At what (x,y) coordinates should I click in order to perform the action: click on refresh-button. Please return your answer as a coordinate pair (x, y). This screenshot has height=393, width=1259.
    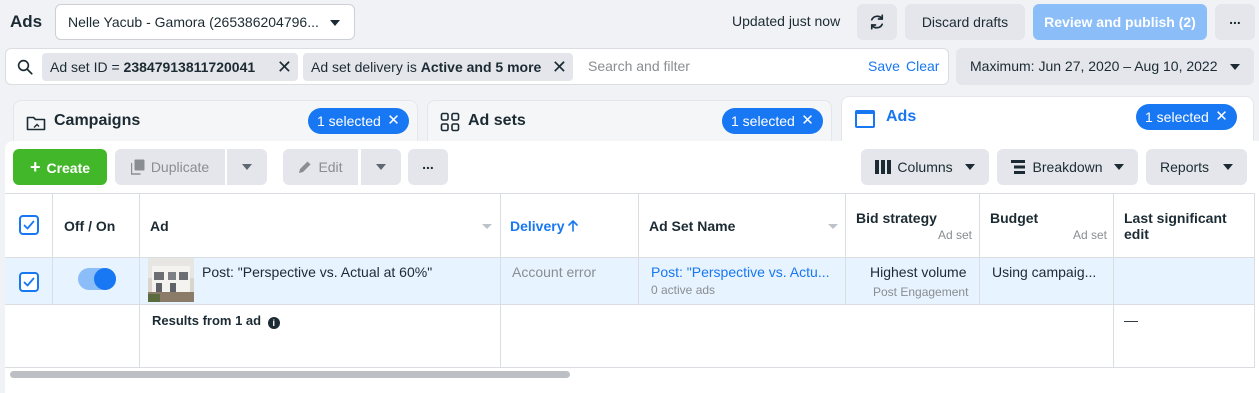
    Looking at the image, I should click on (877, 22).